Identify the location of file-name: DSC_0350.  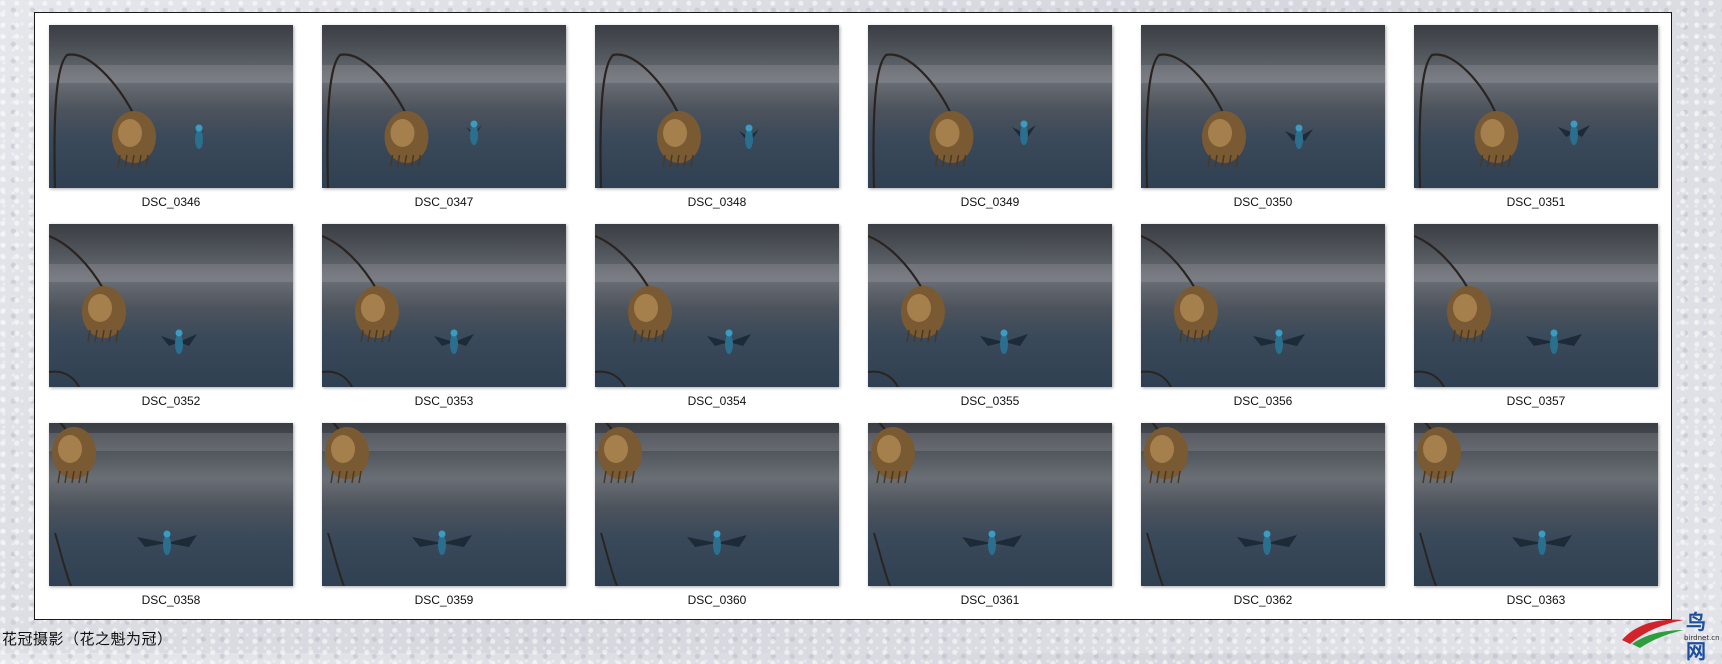
(1263, 202).